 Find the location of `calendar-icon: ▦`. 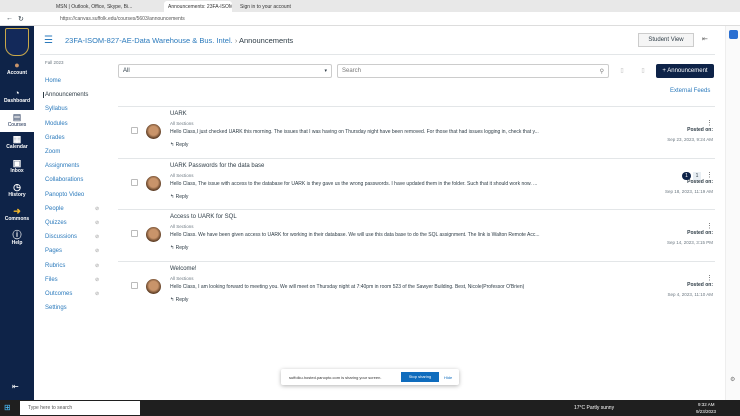

calendar-icon: ▦ is located at coordinates (17, 139).